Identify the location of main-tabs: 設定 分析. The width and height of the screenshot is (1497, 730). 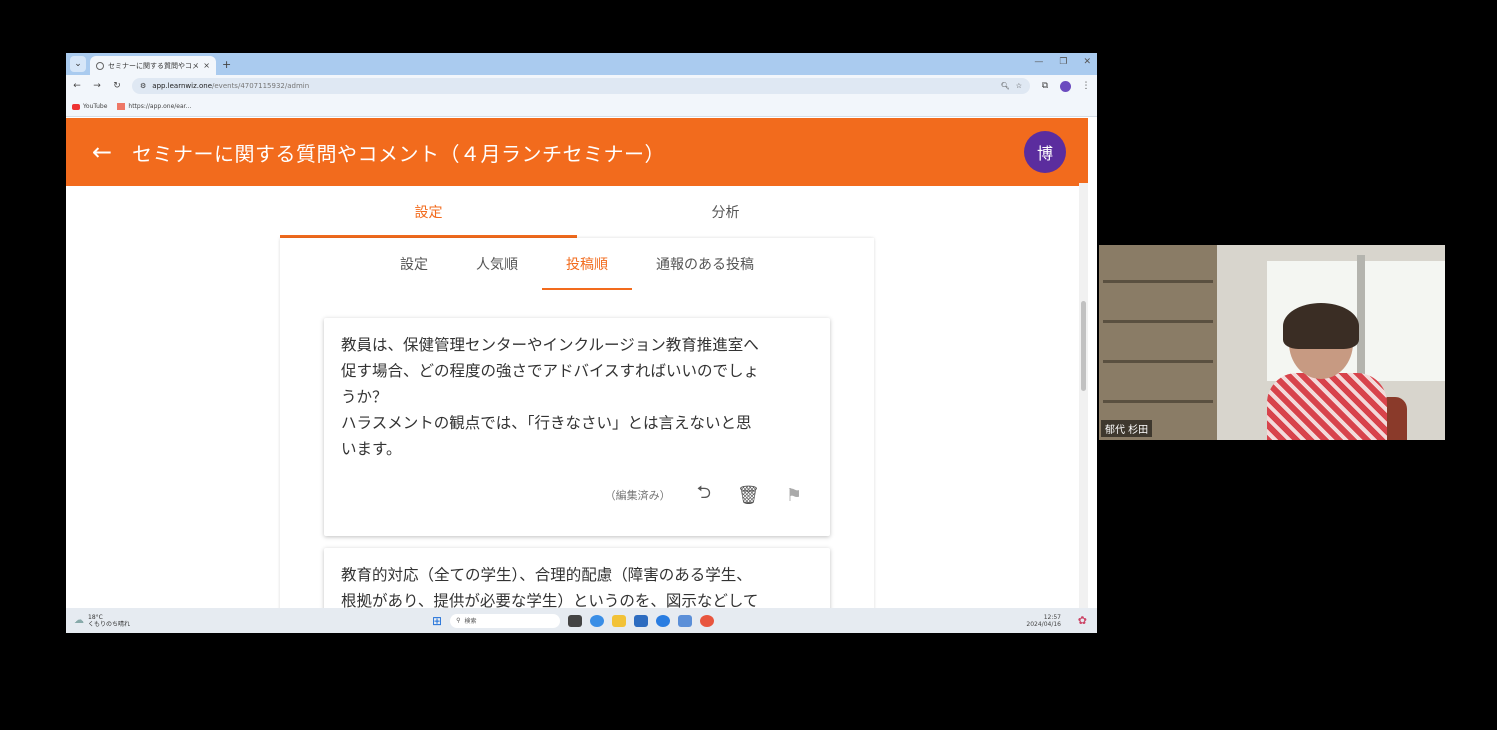
(577, 212).